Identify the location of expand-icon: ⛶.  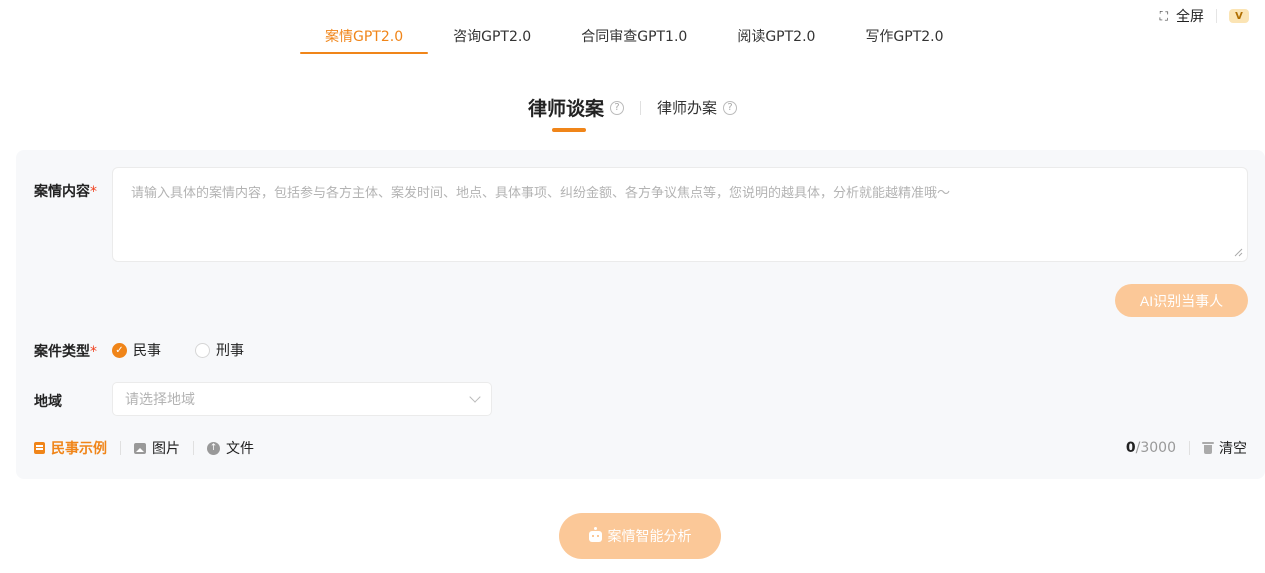
(1164, 16).